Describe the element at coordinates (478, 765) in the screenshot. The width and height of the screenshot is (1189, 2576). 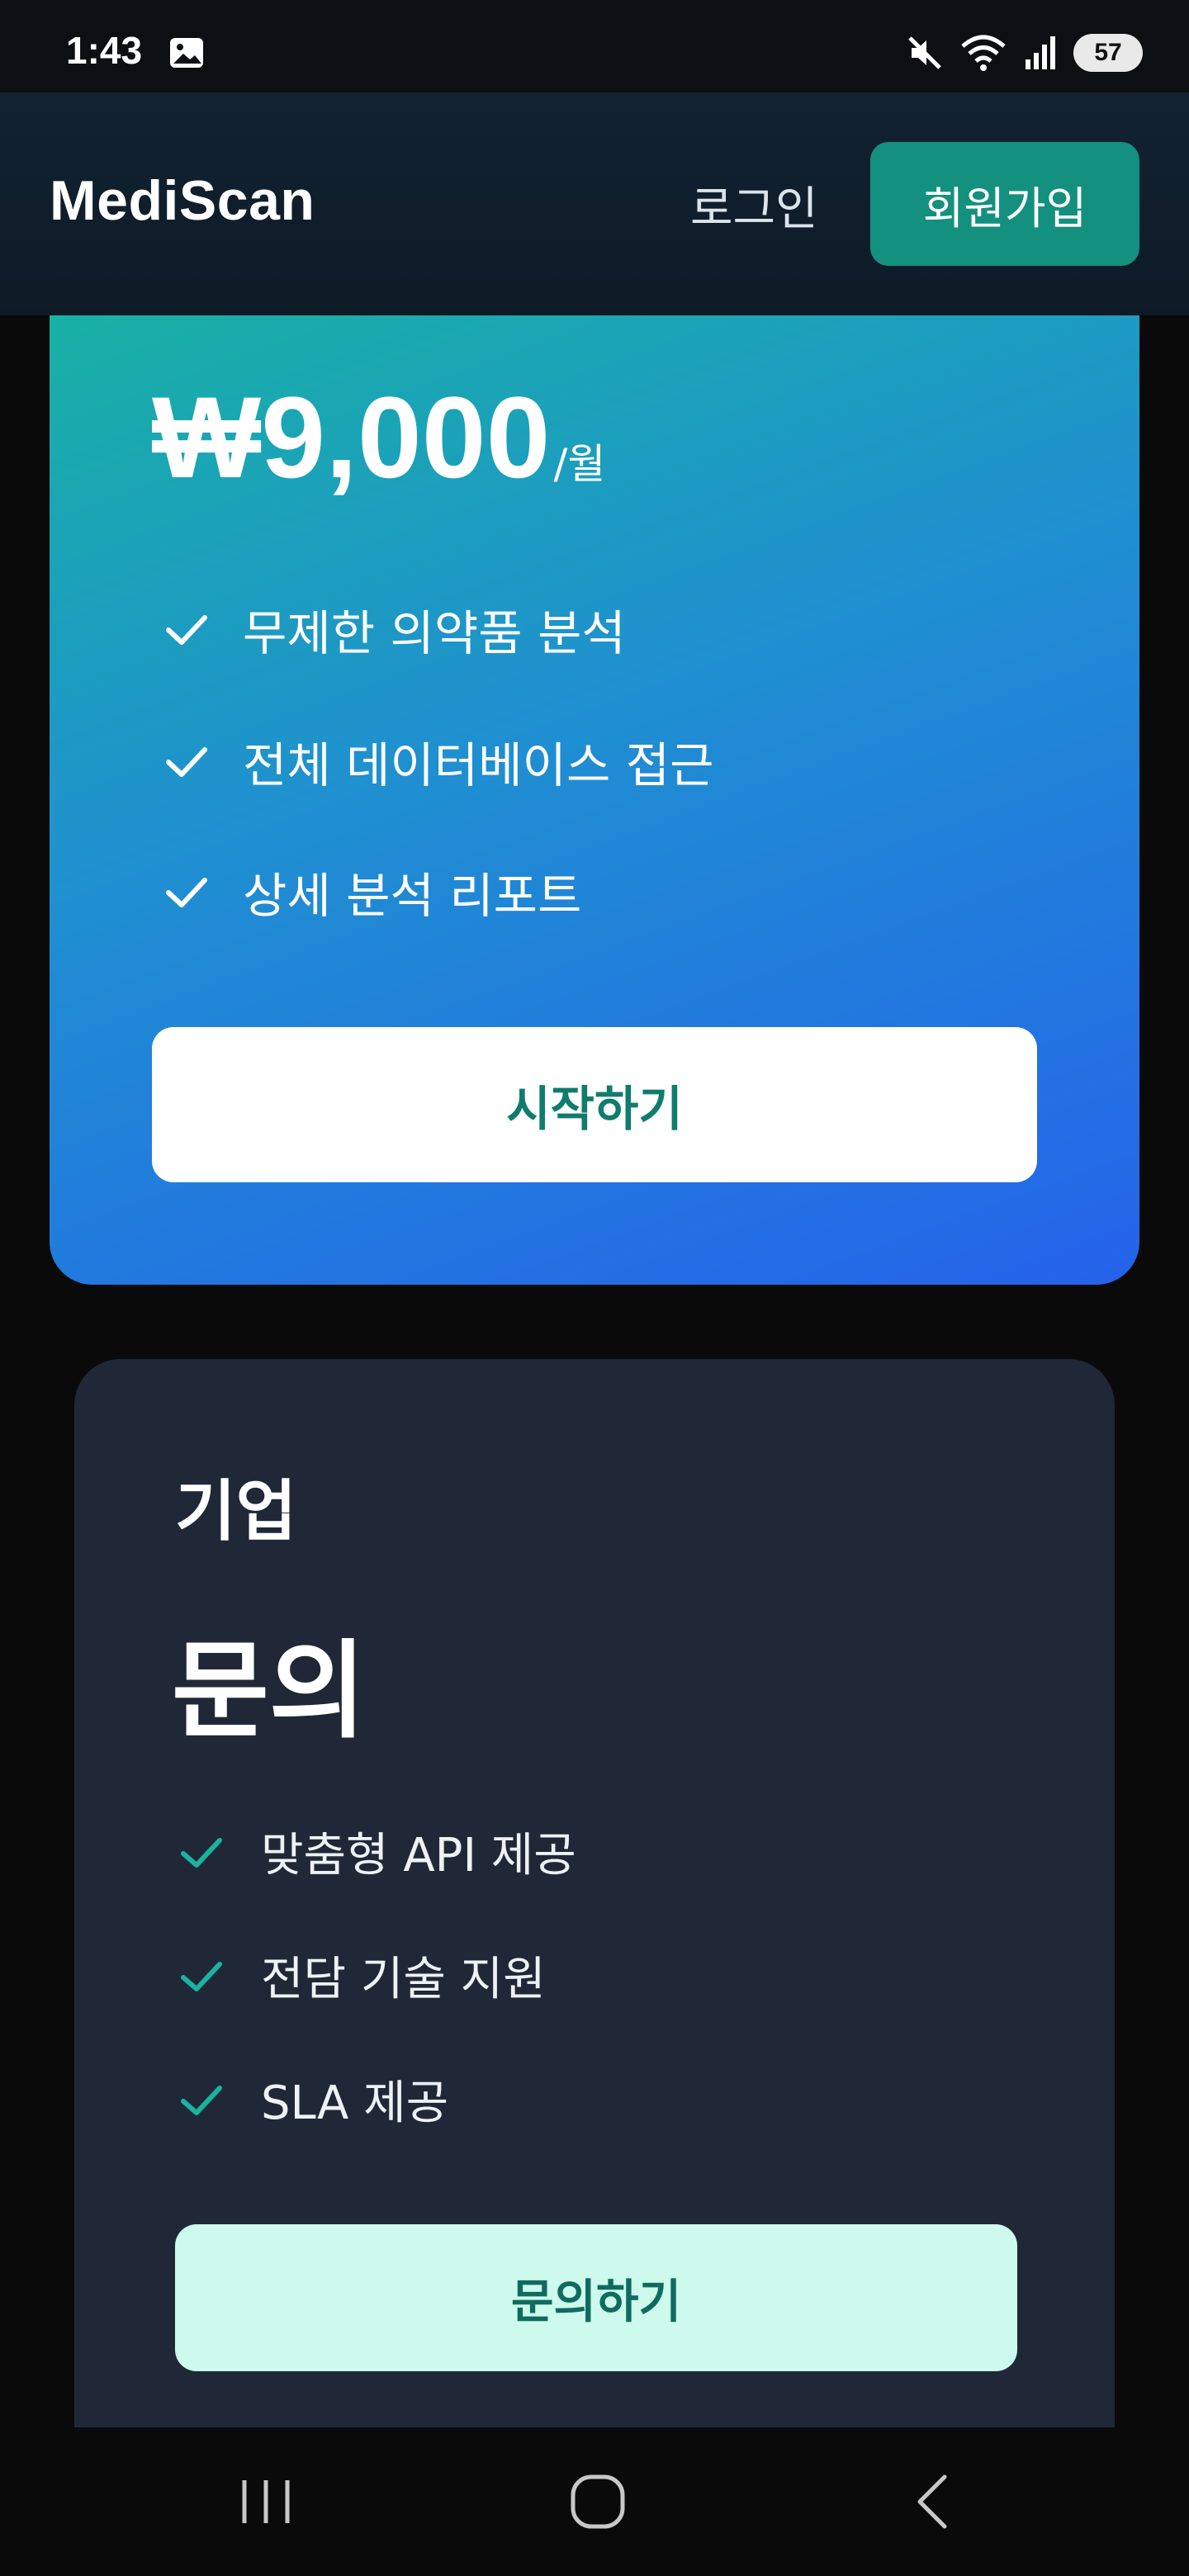
I see `pro-feature-label: 전체 데이터베이스 접근` at that location.